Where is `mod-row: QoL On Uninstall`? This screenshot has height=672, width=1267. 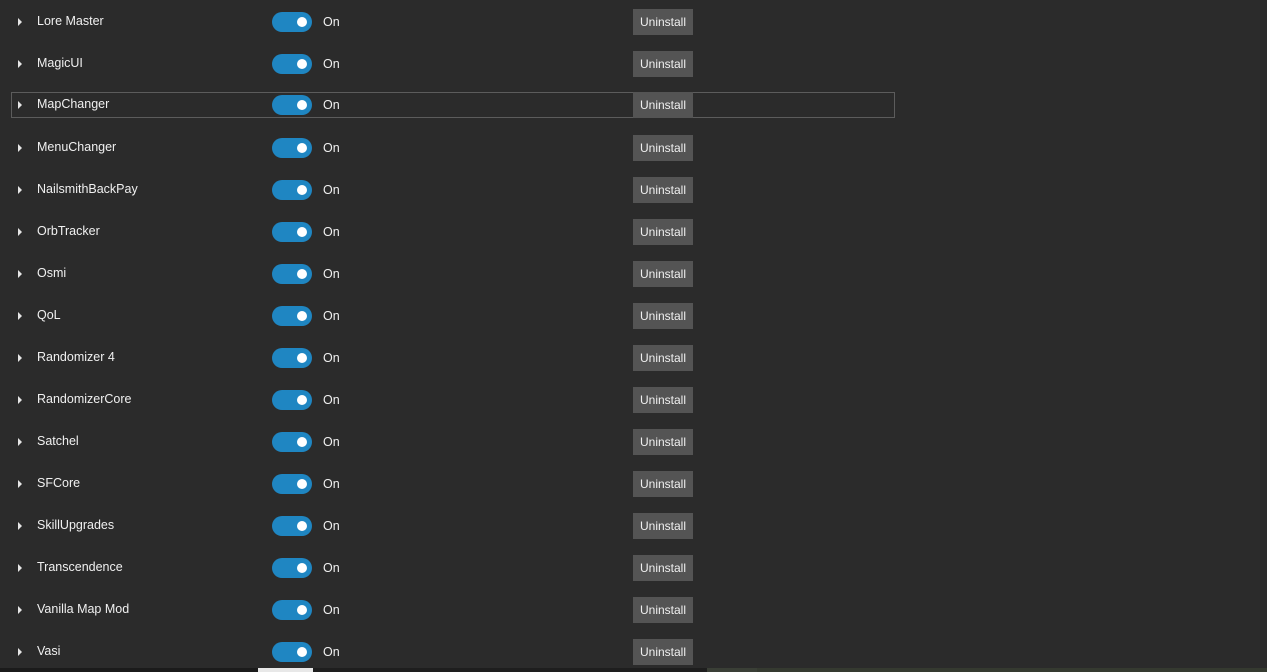
mod-row: QoL On Uninstall is located at coordinates (453, 316).